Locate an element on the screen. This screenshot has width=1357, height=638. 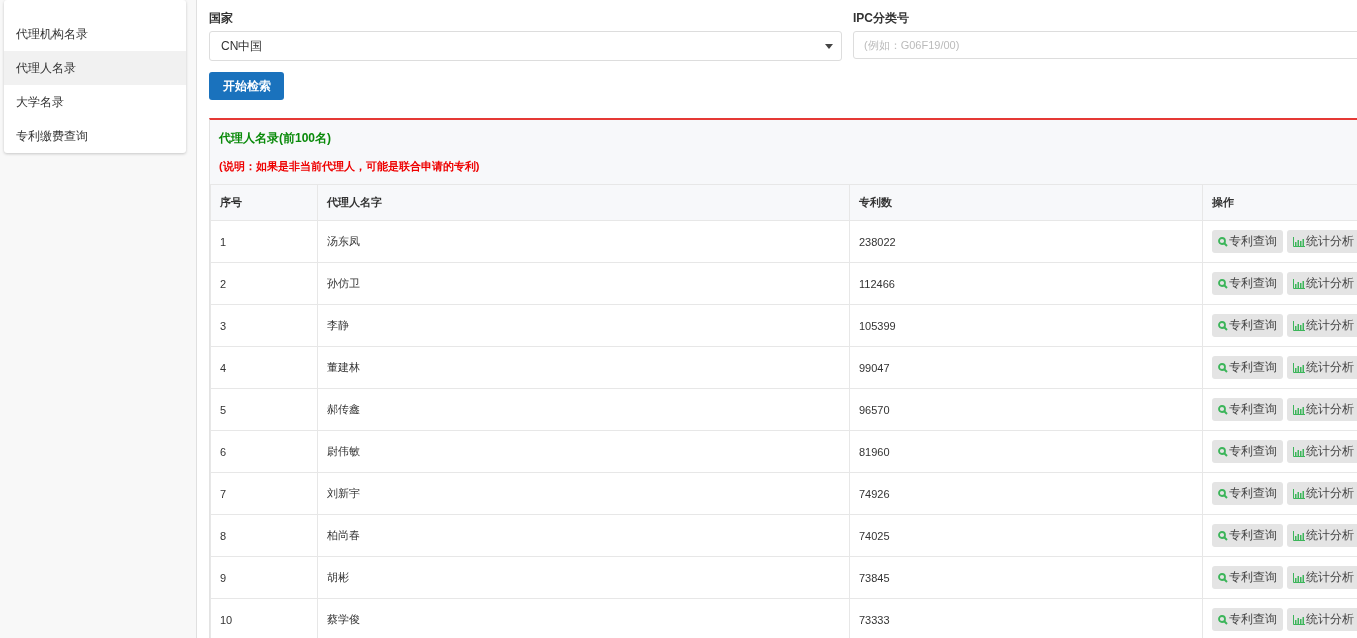
table-cell: 10 is located at coordinates (226, 619).